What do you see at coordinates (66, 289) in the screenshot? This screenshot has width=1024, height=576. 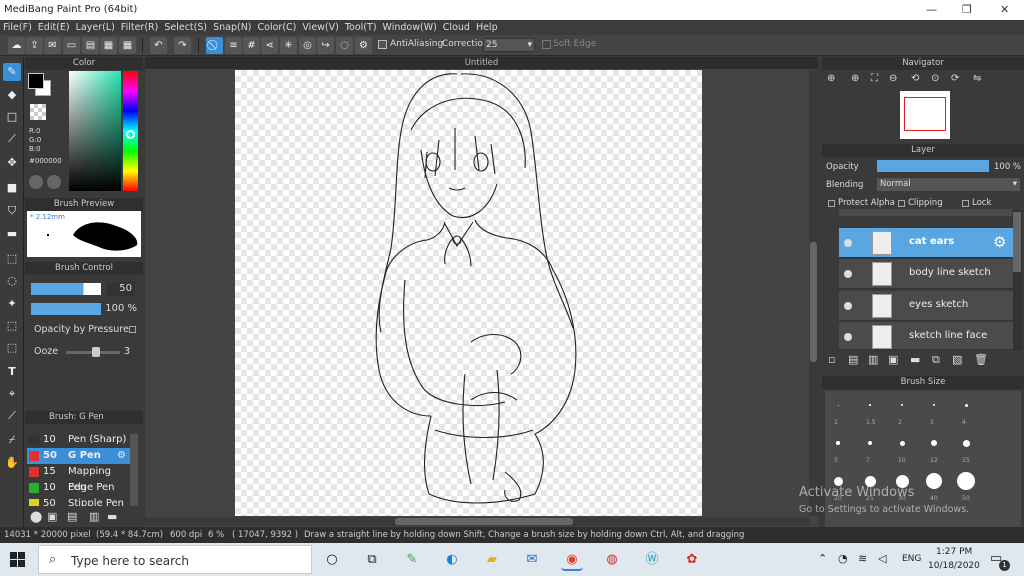 I see `brush-size-slider` at bounding box center [66, 289].